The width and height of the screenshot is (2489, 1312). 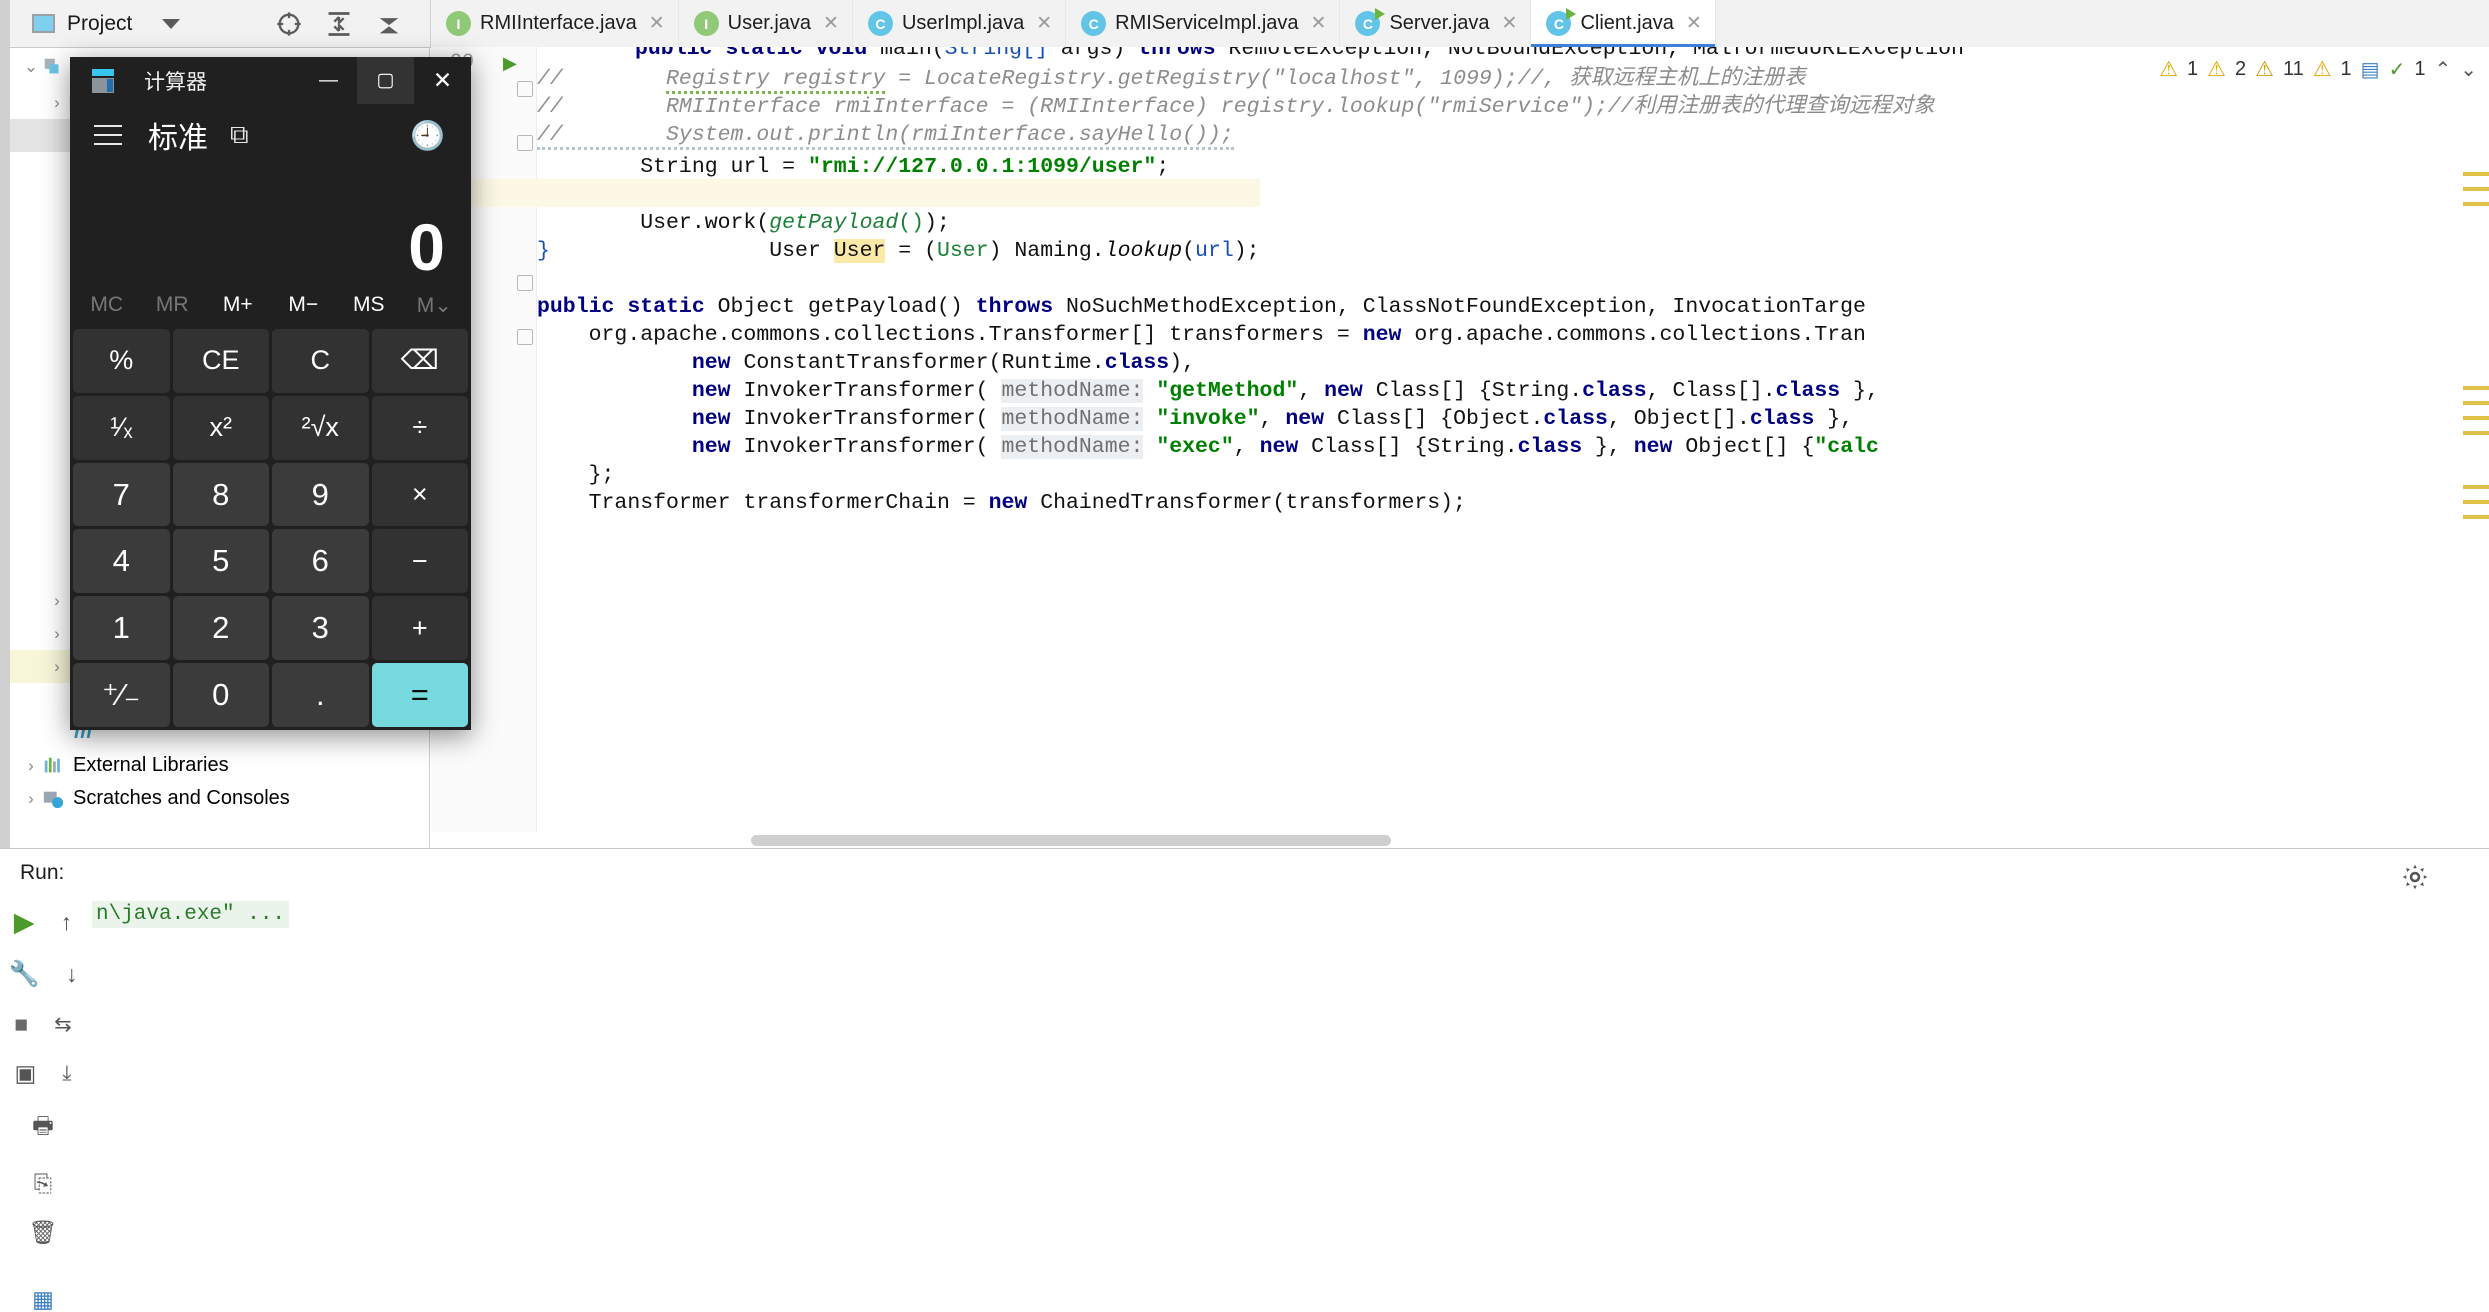 What do you see at coordinates (238, 305) in the screenshot?
I see `memory-add-button: M+` at bounding box center [238, 305].